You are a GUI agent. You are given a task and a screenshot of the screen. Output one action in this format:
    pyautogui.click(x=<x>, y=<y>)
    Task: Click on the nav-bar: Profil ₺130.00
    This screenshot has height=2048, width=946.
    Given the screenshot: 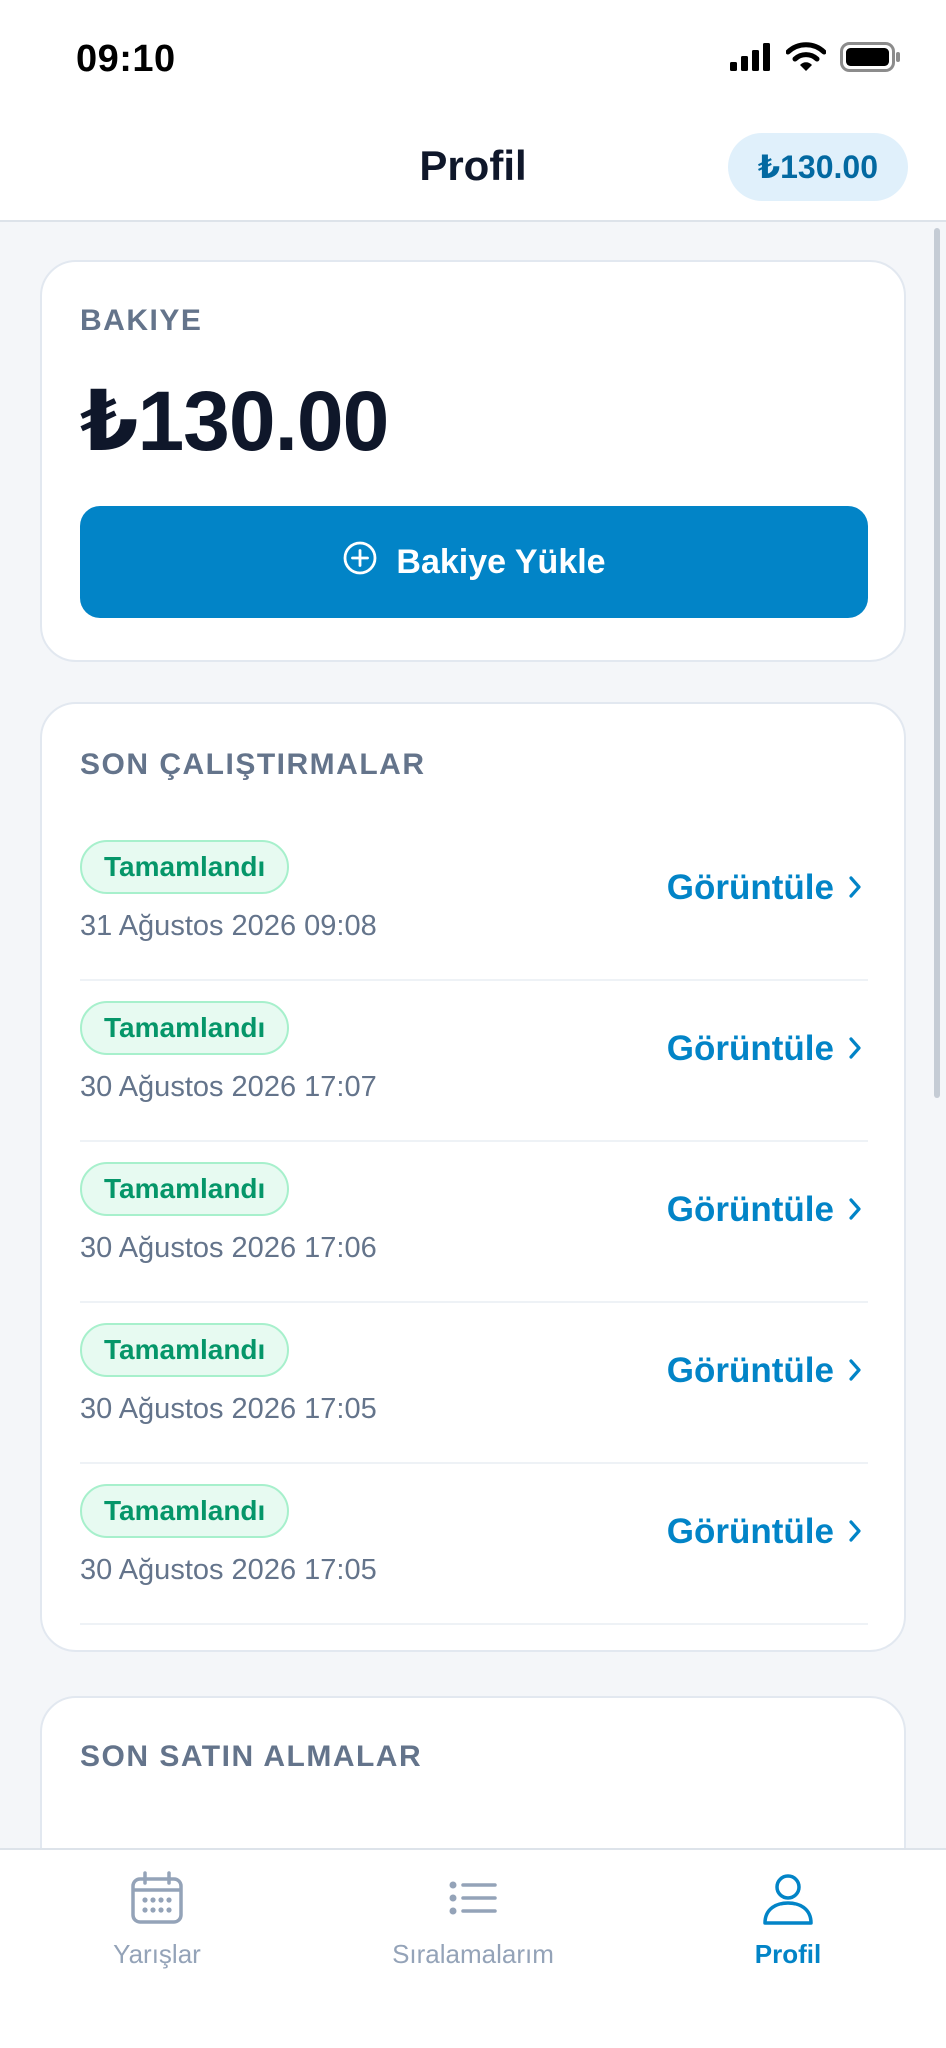 What is the action you would take?
    pyautogui.click(x=473, y=167)
    